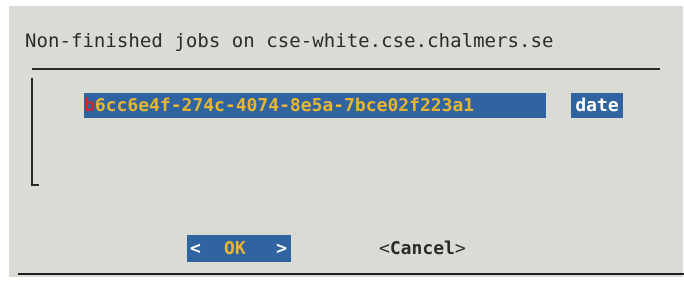  I want to click on ok-button-label: OK, so click(235, 248).